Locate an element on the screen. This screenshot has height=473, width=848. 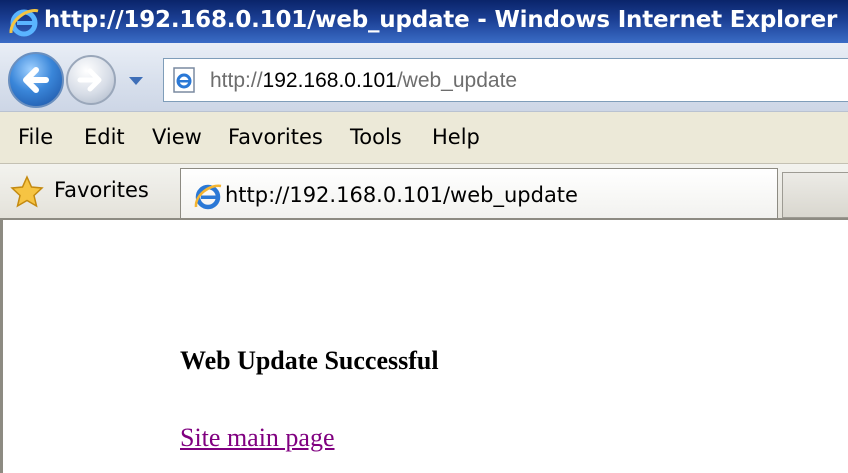
tab-title: http://192.168.0.101/web_update is located at coordinates (401, 195).